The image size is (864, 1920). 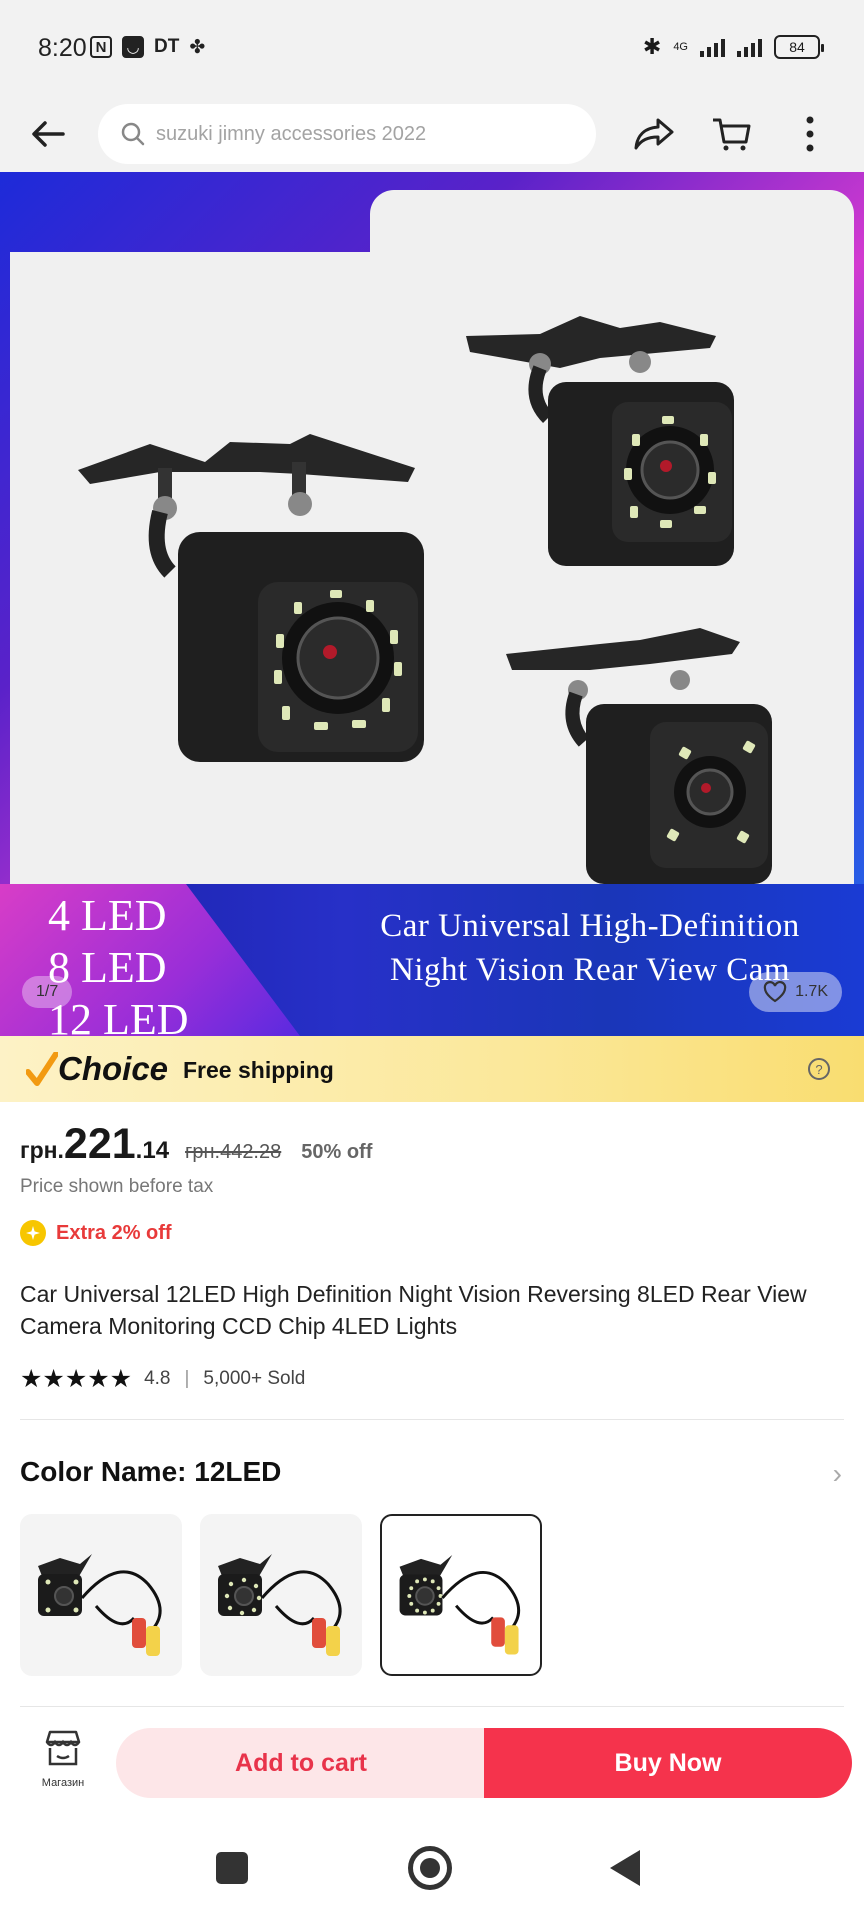 I want to click on store-label: Магазин, so click(x=63, y=1783).